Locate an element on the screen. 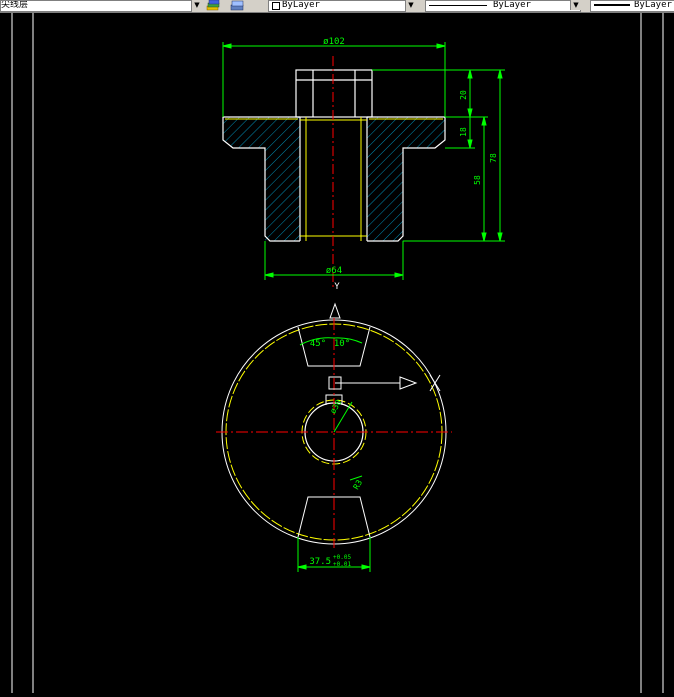  dim-body-height: 58 is located at coordinates (477, 180).